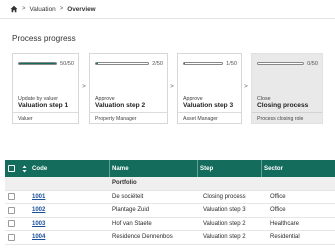  Describe the element at coordinates (209, 117) in the screenshot. I see `step-role: Asset Manager` at that location.